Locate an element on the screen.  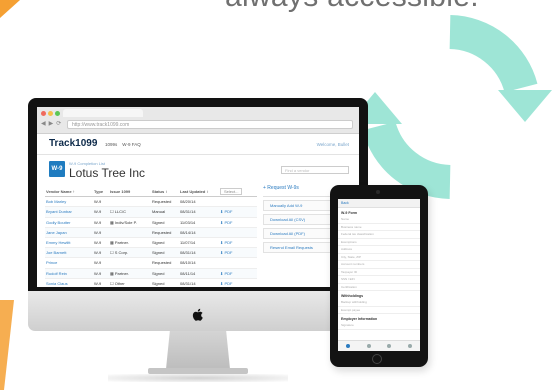
vendor-name-link: Bryant Dunbar is located at coordinates (69, 211).